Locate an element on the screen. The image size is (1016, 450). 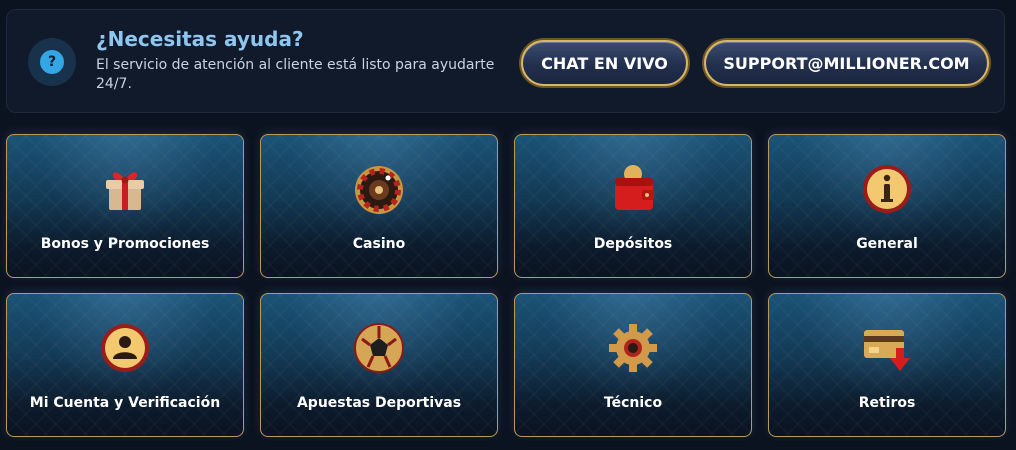
category-card-general: General is located at coordinates (887, 206).